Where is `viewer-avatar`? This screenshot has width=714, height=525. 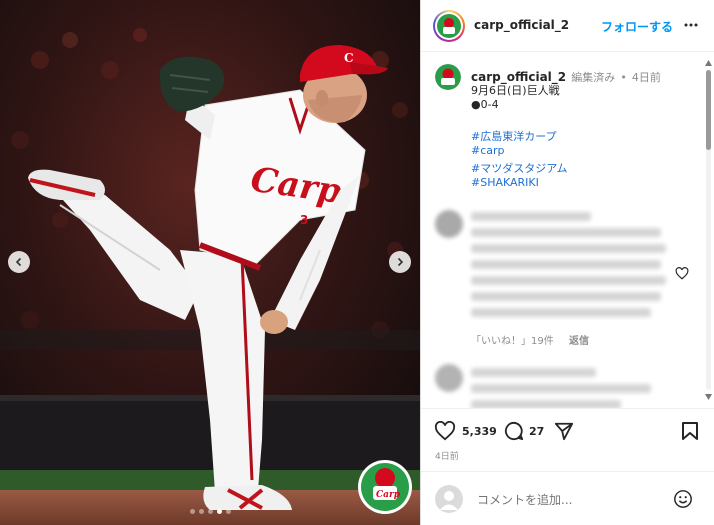 viewer-avatar is located at coordinates (449, 499).